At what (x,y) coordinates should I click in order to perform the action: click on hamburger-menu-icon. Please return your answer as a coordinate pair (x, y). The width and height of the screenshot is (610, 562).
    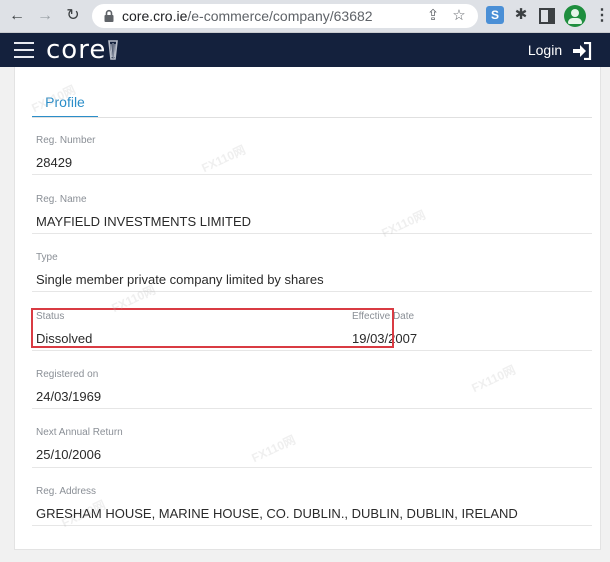
    Looking at the image, I should click on (24, 50).